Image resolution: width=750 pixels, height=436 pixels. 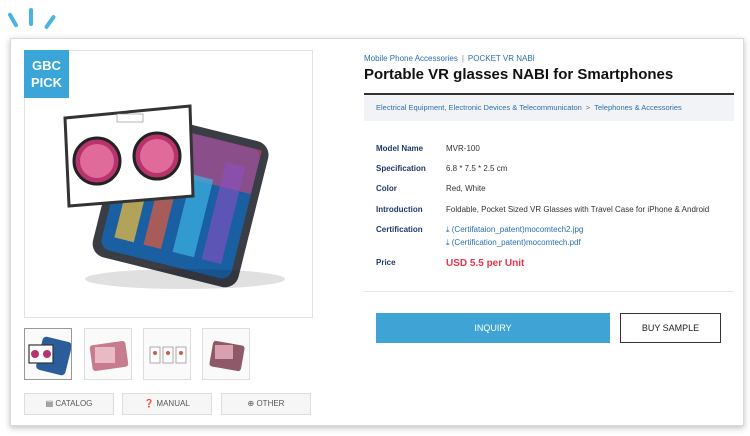 I want to click on inquiry-button: INQUIRY, so click(x=493, y=328).